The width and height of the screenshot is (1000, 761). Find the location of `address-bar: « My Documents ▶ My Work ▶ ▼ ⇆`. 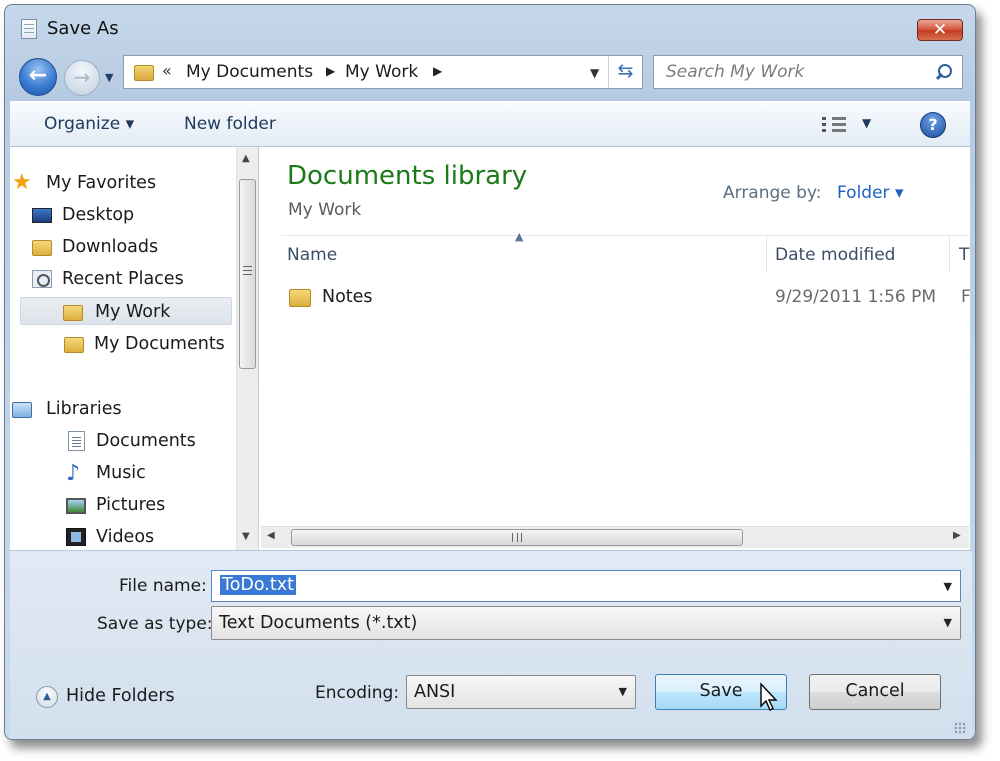

address-bar: « My Documents ▶ My Work ▶ ▼ ⇆ is located at coordinates (383, 72).